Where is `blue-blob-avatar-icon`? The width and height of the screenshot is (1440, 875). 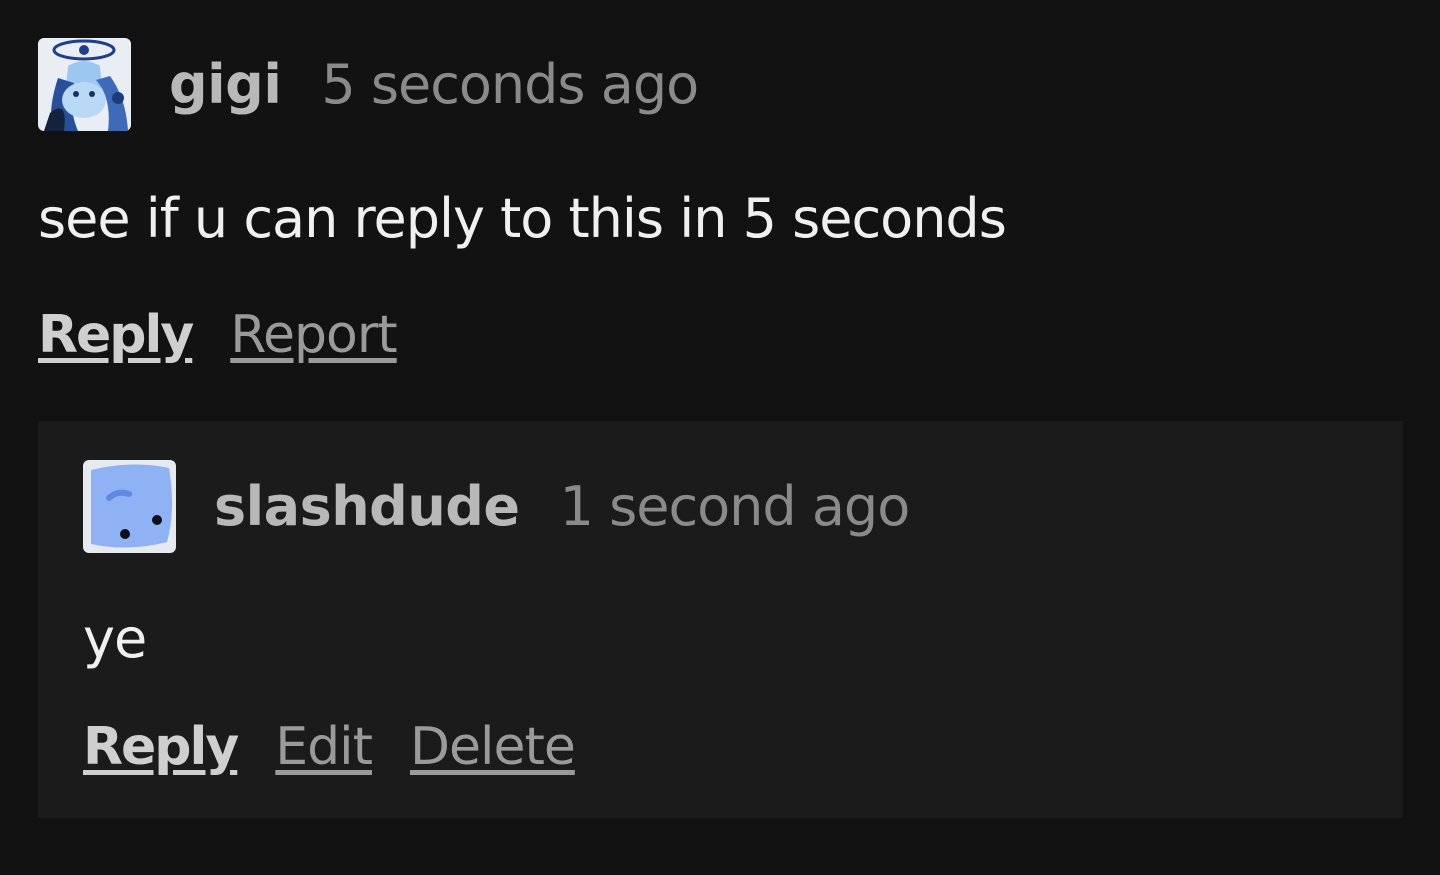 blue-blob-avatar-icon is located at coordinates (129, 506).